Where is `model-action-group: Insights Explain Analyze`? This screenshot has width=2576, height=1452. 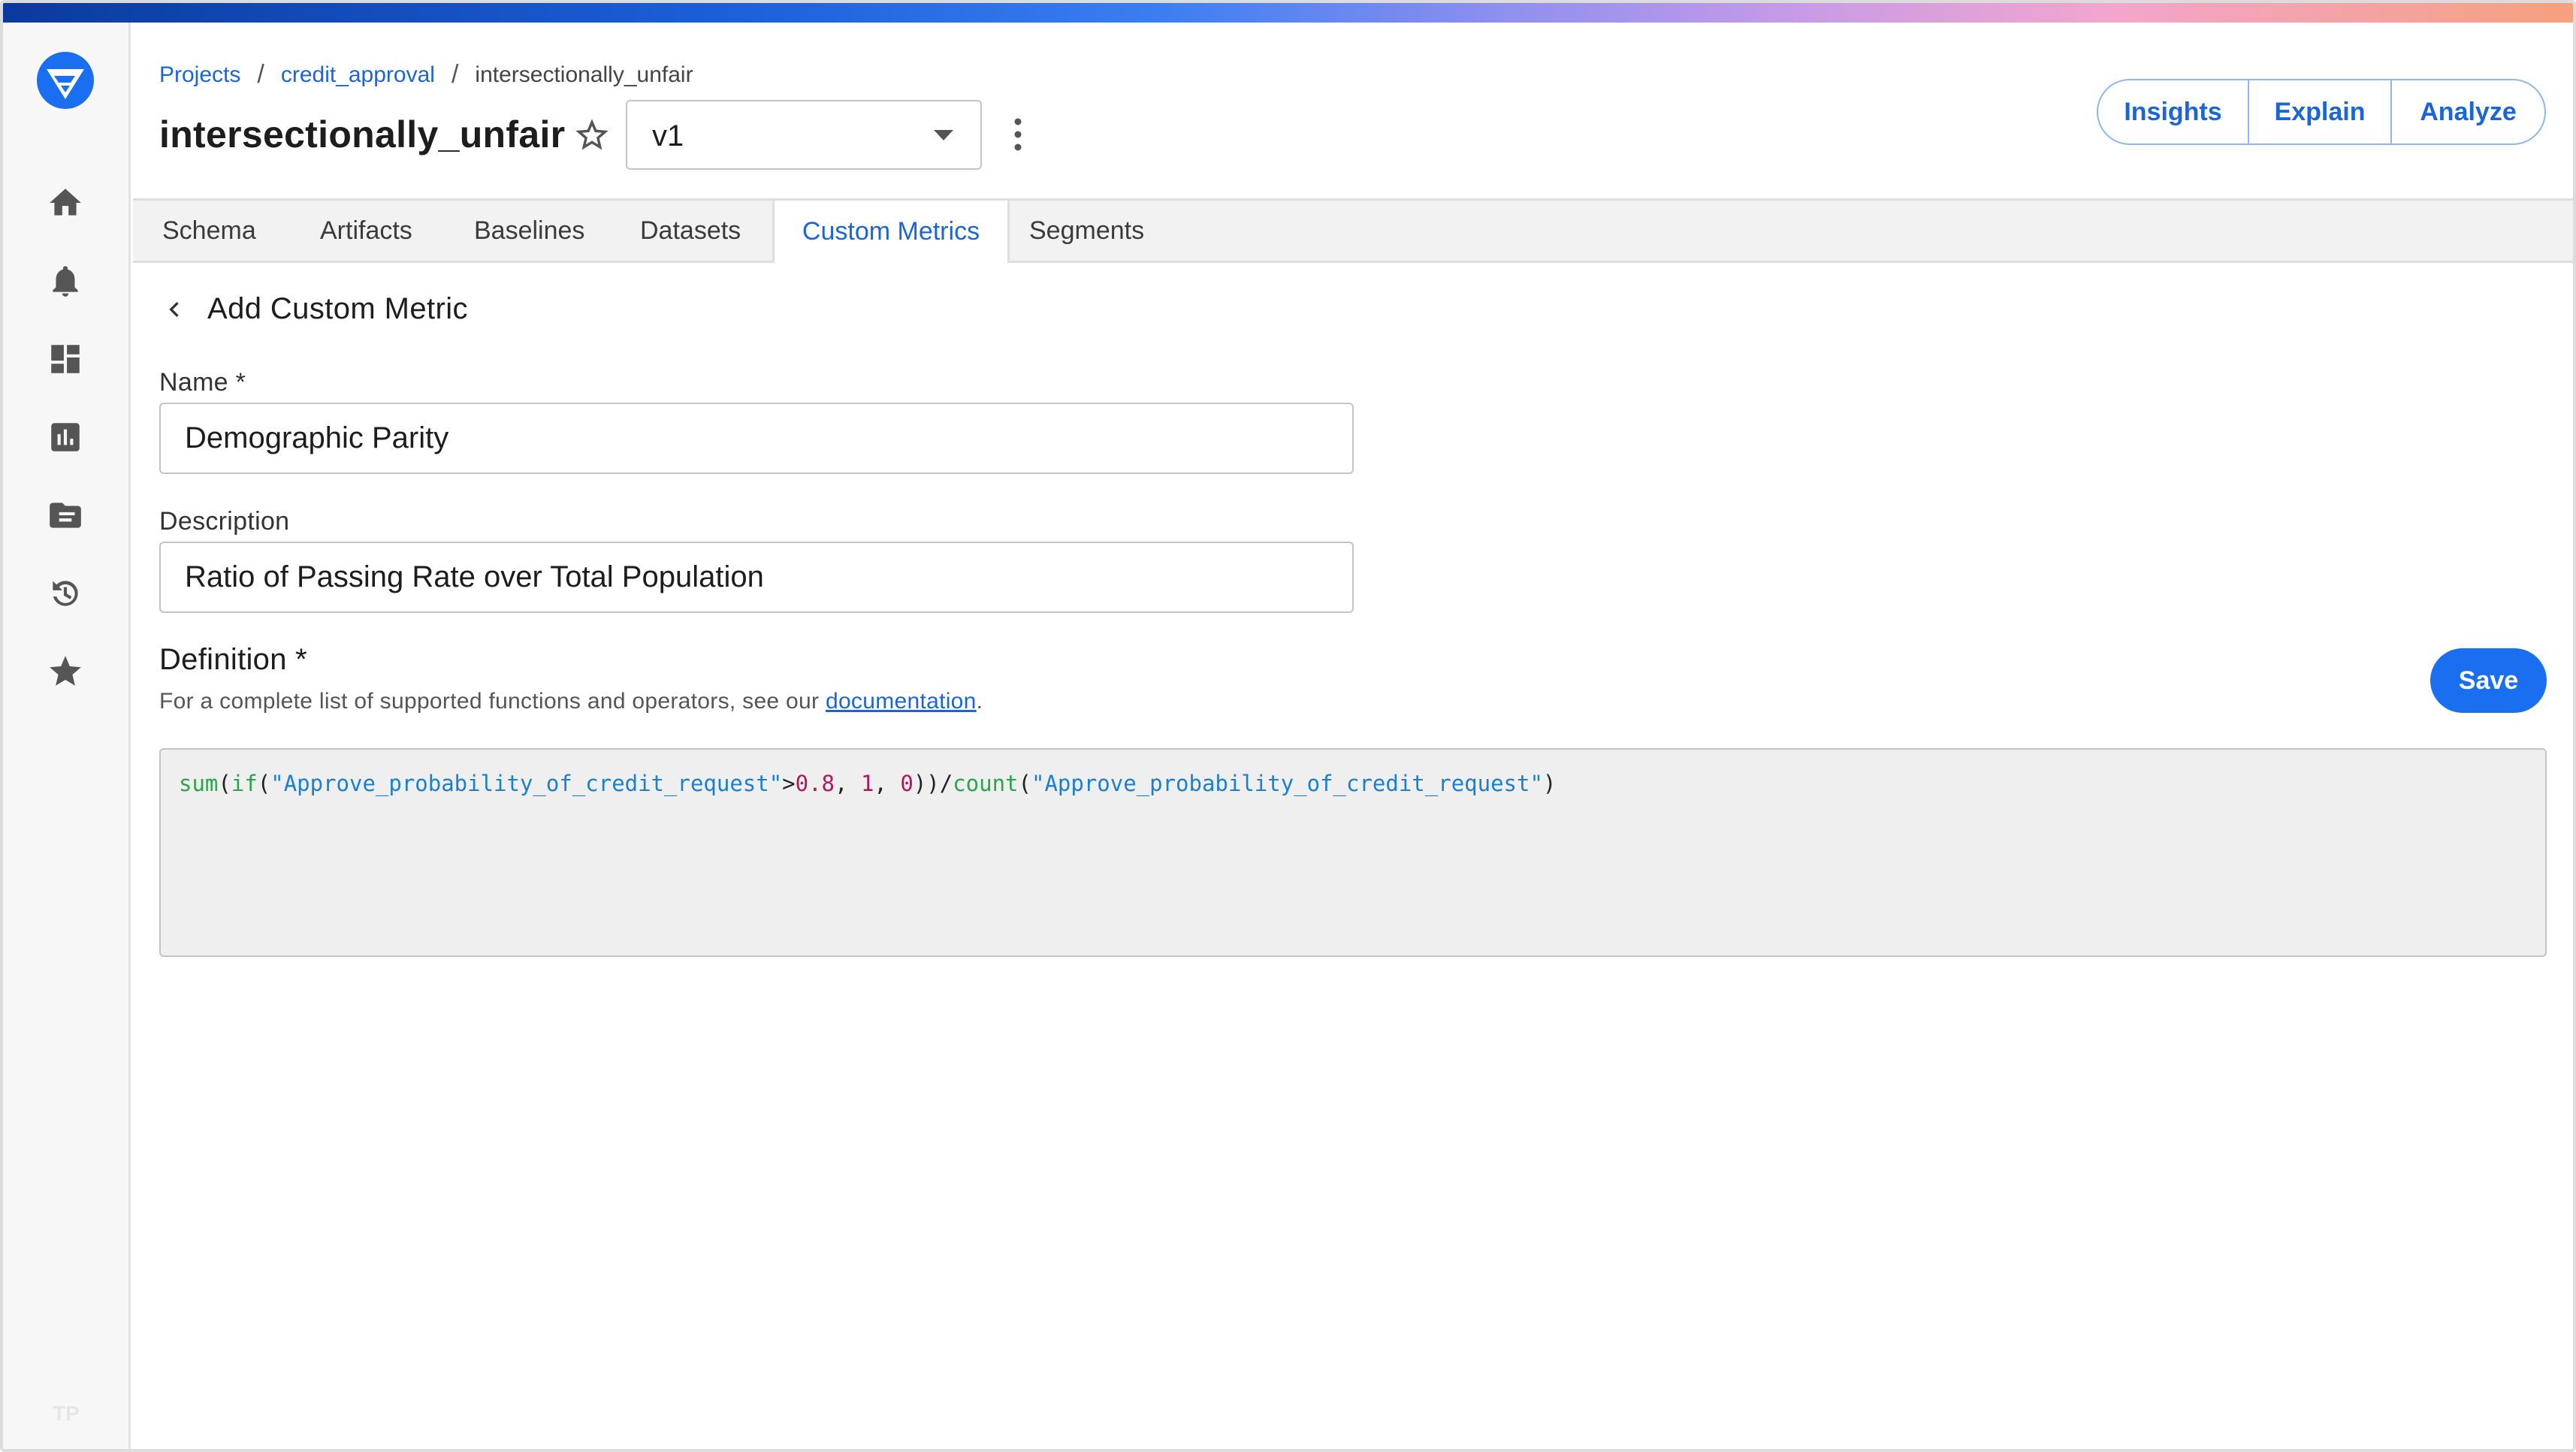 model-action-group: Insights Explain Analyze is located at coordinates (2321, 112).